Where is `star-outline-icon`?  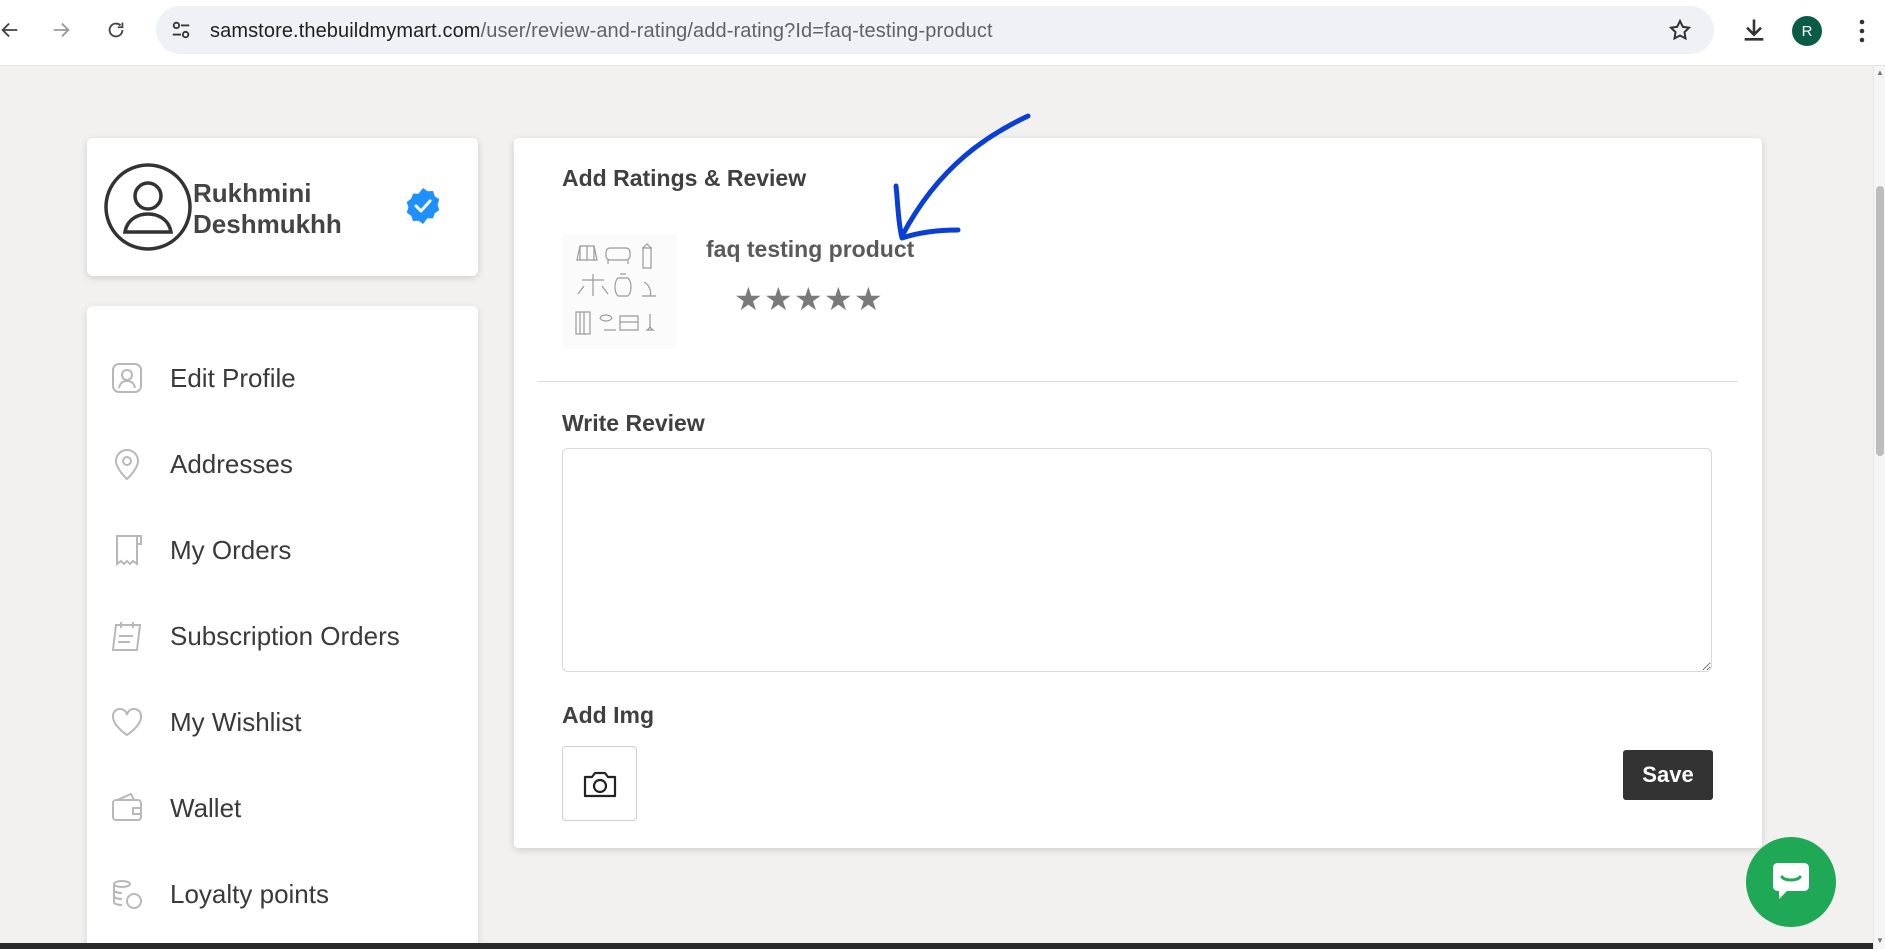 star-outline-icon is located at coordinates (1680, 30).